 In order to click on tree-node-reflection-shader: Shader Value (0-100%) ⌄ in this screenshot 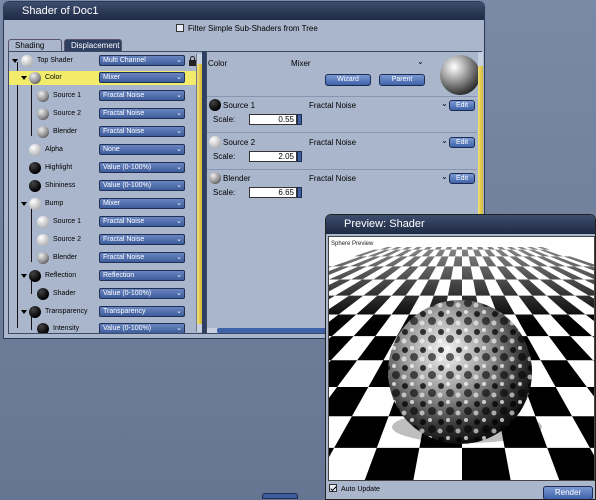, I will do `click(103, 294)`.